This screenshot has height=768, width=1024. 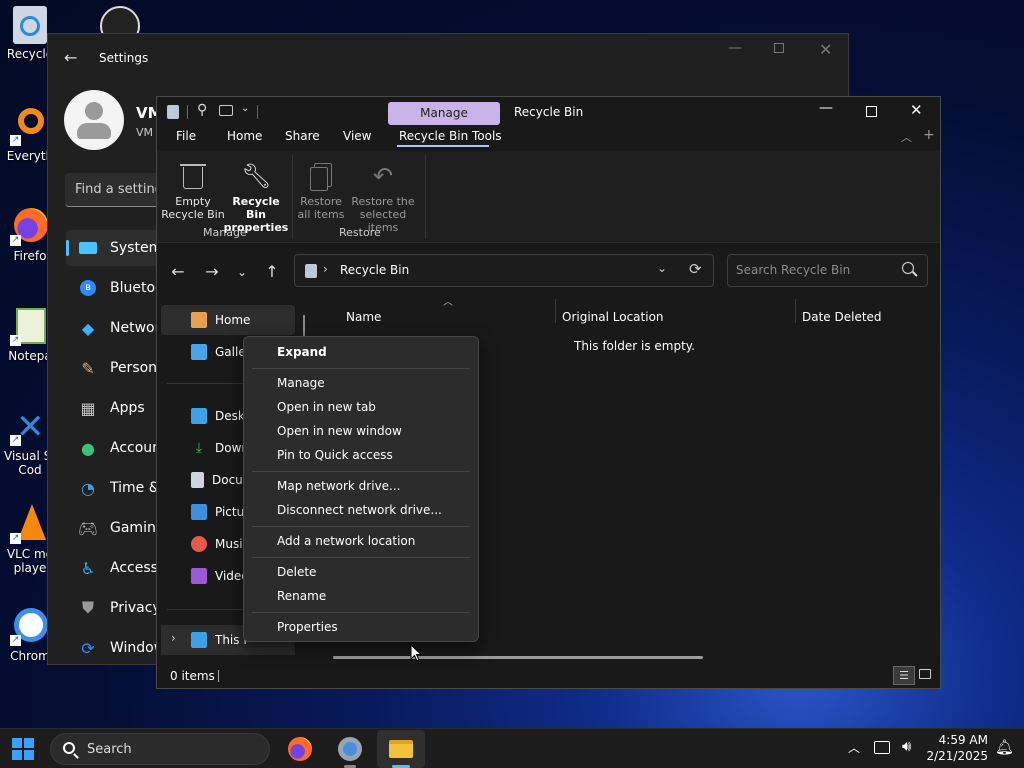 I want to click on column-header-date-deleted: Date Deleted, so click(x=842, y=317).